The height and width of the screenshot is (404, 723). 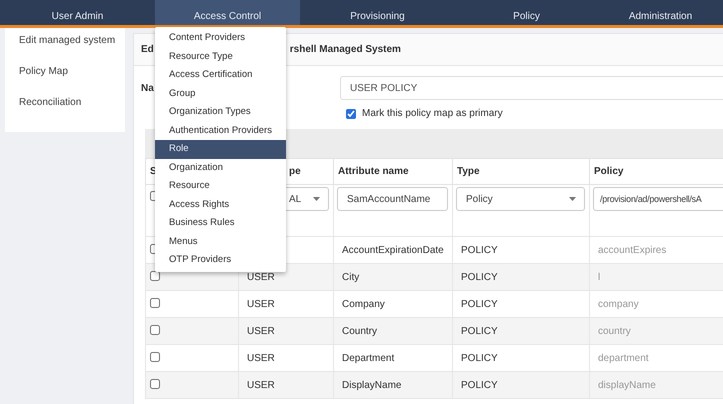 What do you see at coordinates (623, 358) in the screenshot?
I see `table-cell: department` at bounding box center [623, 358].